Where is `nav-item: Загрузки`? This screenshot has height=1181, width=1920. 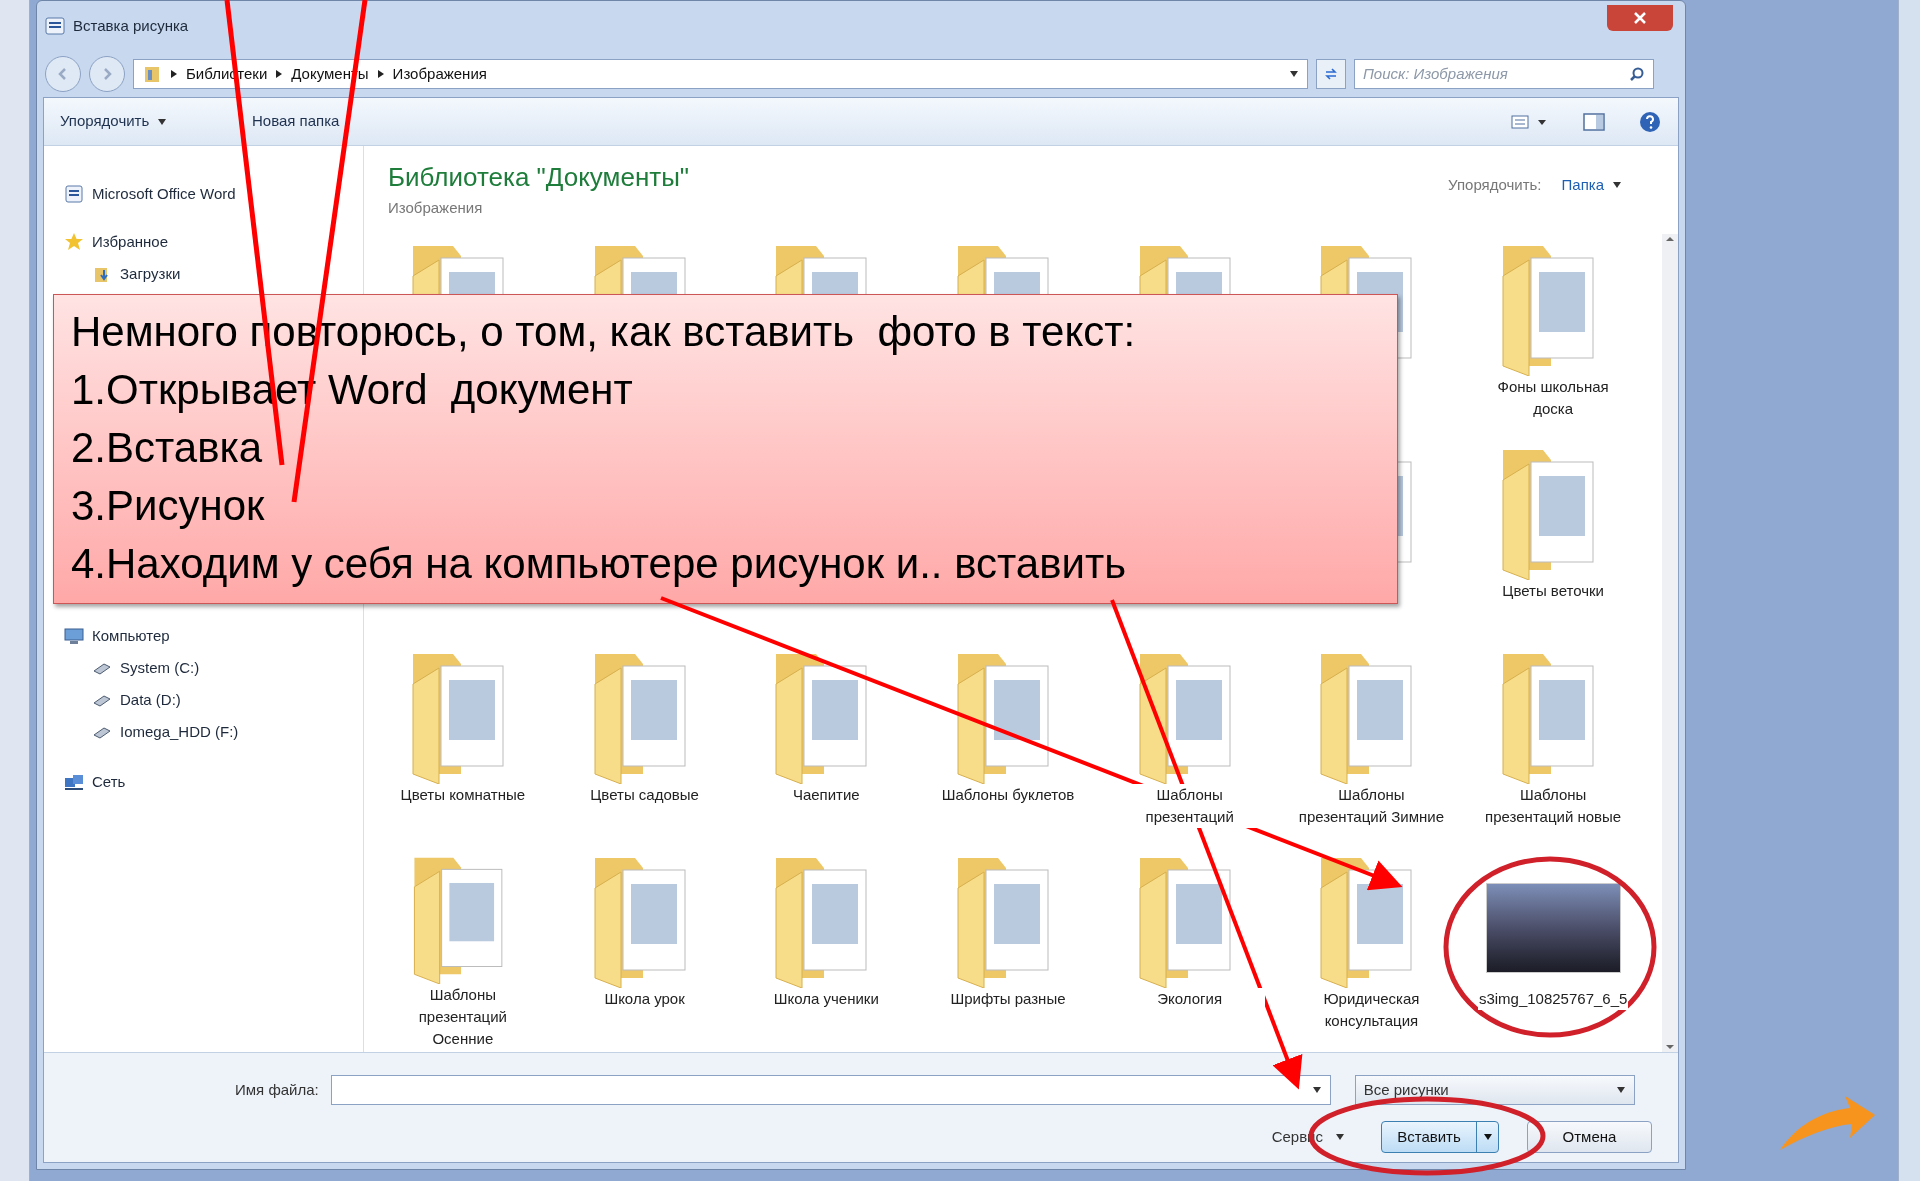
nav-item: Загрузки is located at coordinates (213, 274).